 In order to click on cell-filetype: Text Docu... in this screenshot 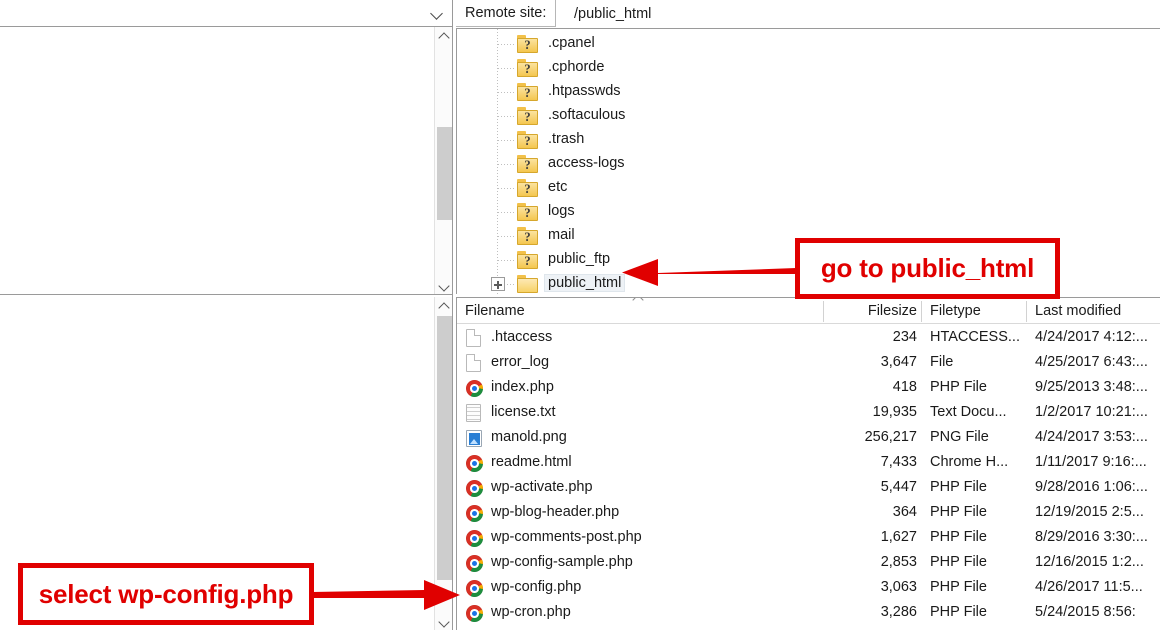, I will do `click(968, 412)`.